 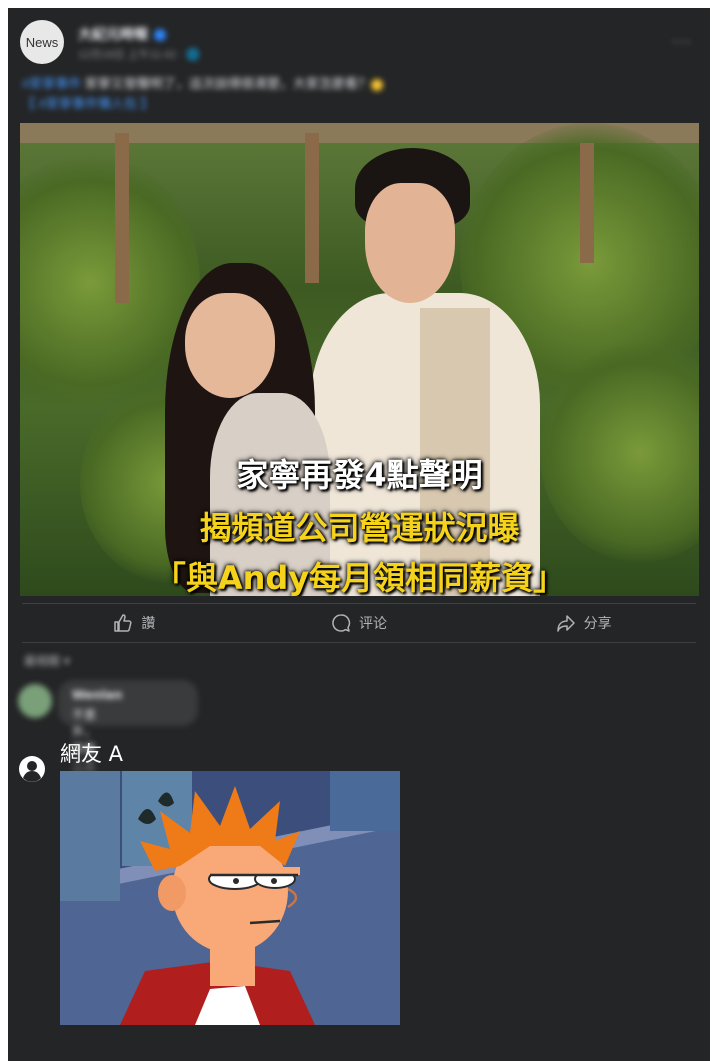 I want to click on page-avatar-label: News, so click(x=42, y=42).